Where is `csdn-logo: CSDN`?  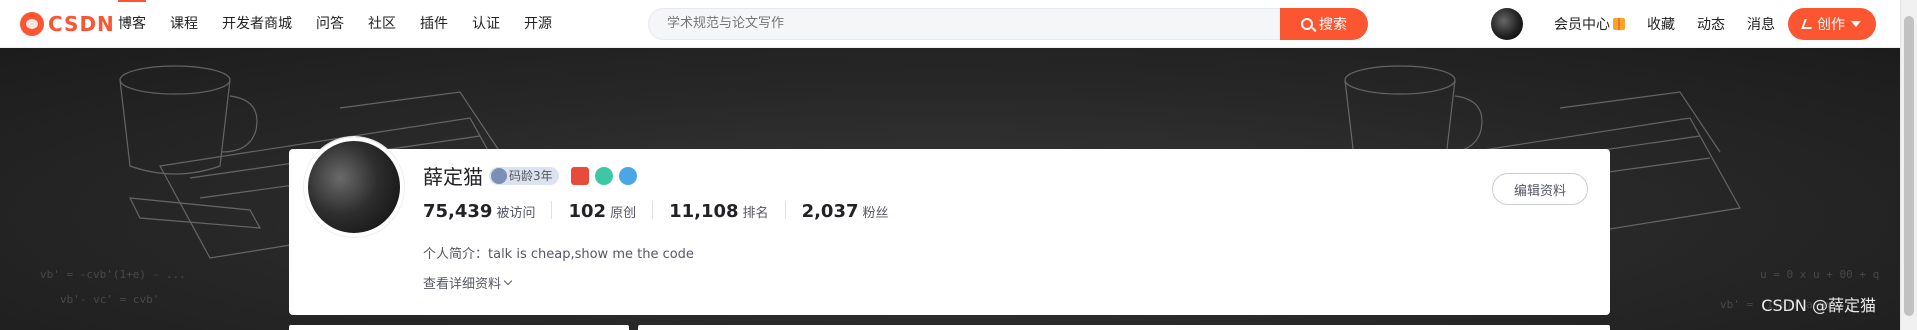 csdn-logo: CSDN is located at coordinates (67, 24).